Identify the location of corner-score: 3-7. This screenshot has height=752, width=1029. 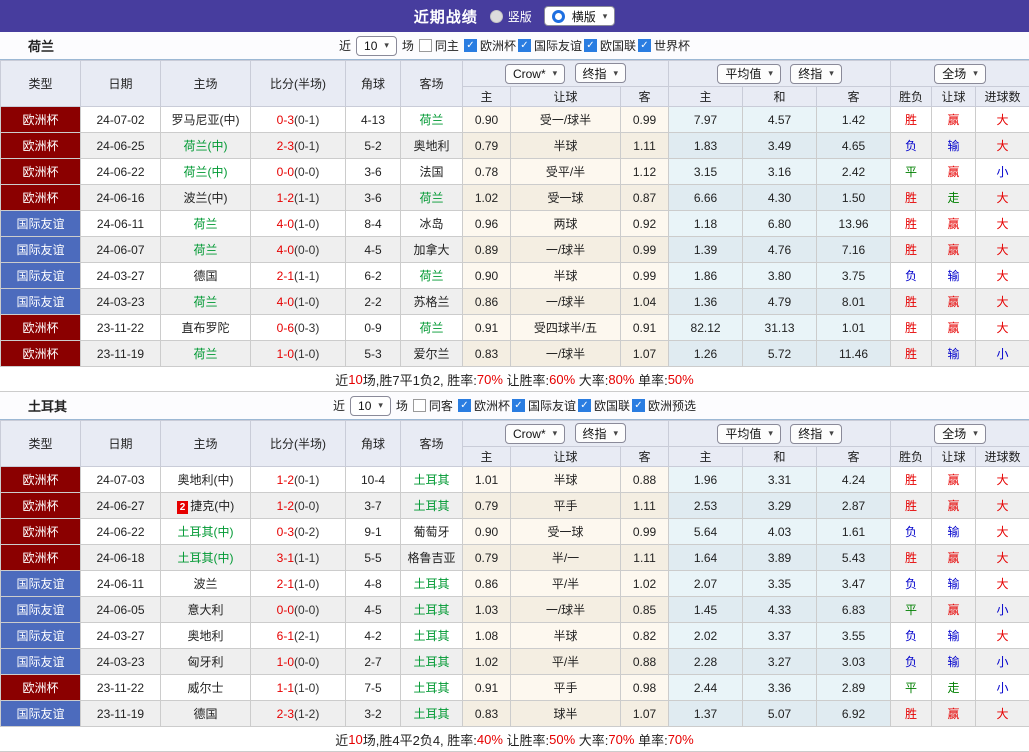
(373, 506).